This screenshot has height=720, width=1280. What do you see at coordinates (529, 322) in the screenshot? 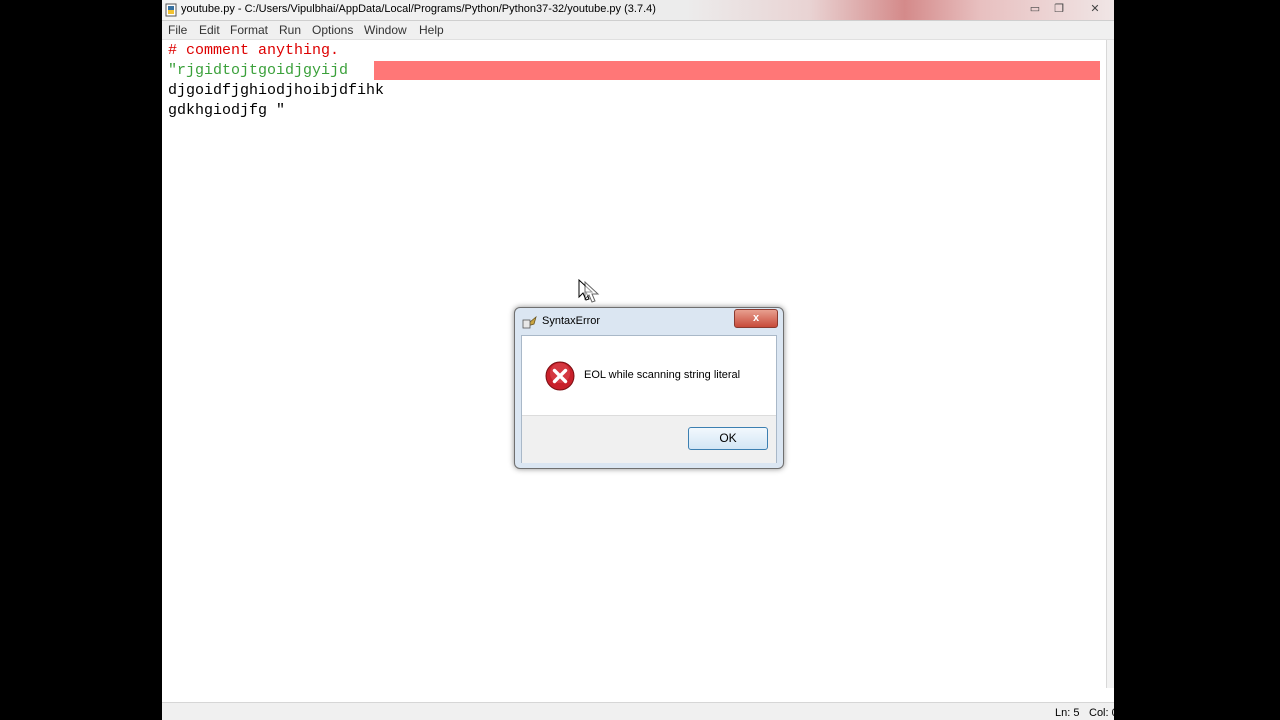
I see `feather-icon` at bounding box center [529, 322].